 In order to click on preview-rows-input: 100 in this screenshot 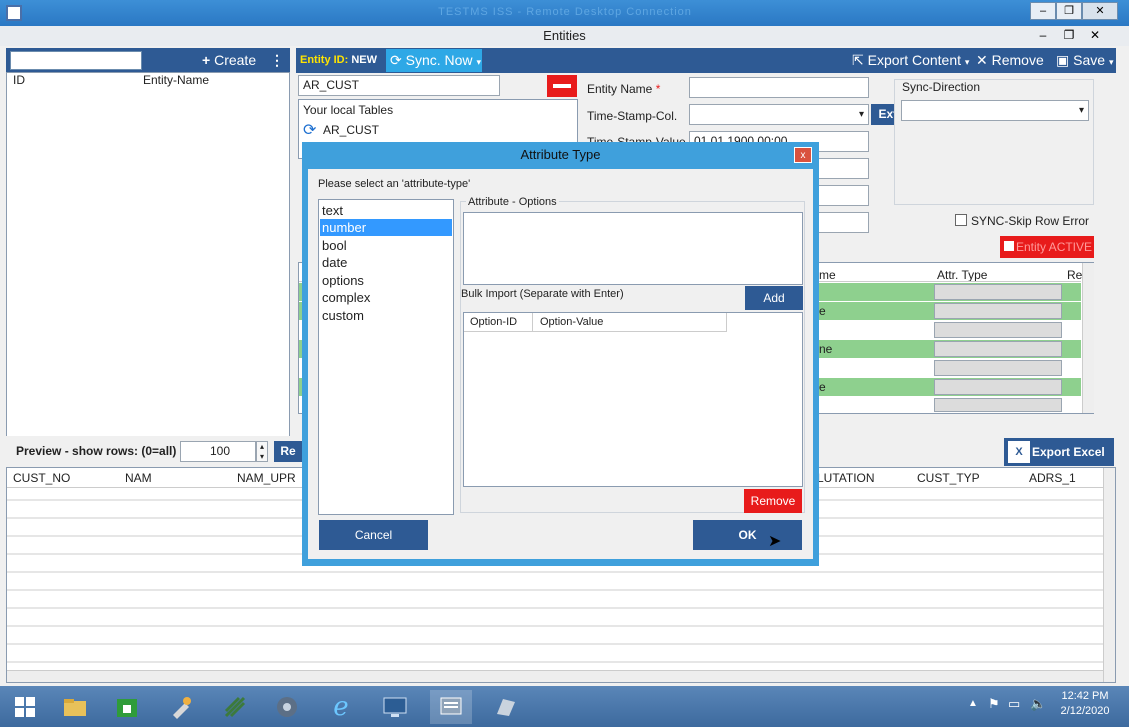, I will do `click(218, 451)`.